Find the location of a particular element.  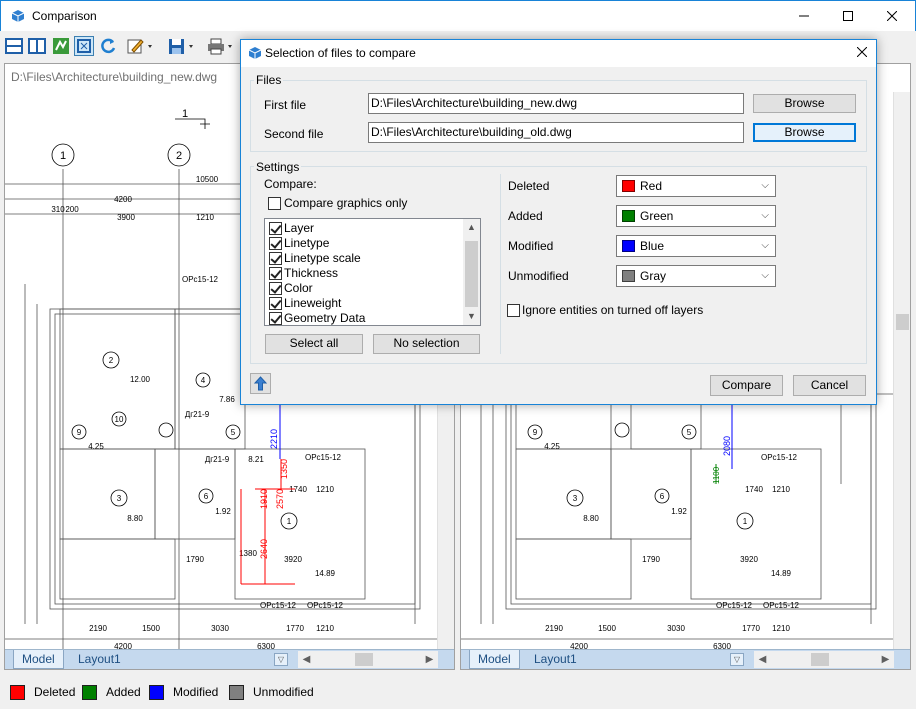

svg-text: 8.80 is located at coordinates (591, 518).